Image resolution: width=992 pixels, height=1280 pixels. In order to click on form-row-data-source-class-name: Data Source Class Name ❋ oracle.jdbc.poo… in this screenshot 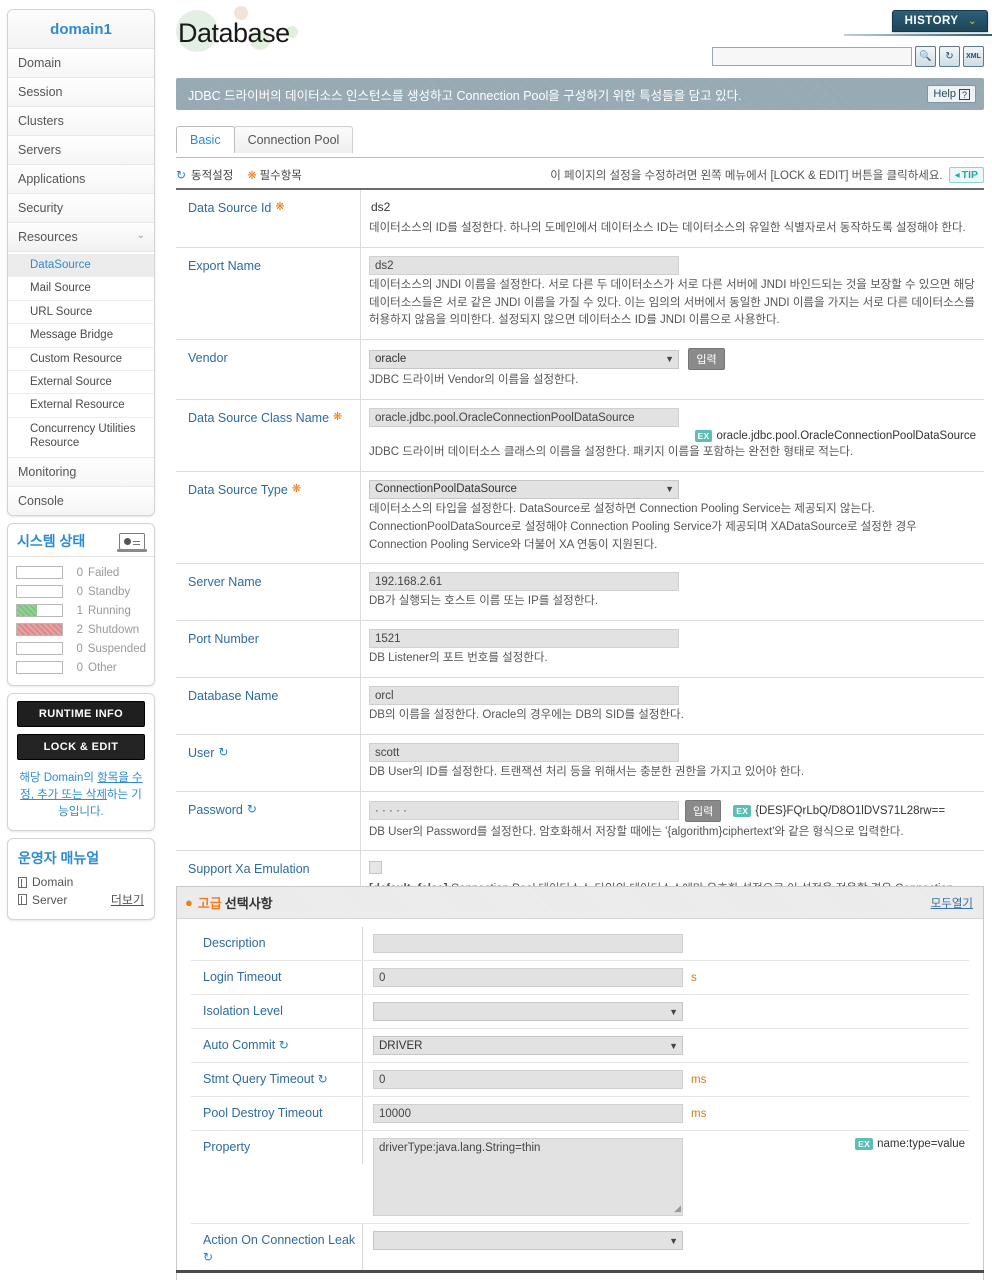, I will do `click(580, 436)`.